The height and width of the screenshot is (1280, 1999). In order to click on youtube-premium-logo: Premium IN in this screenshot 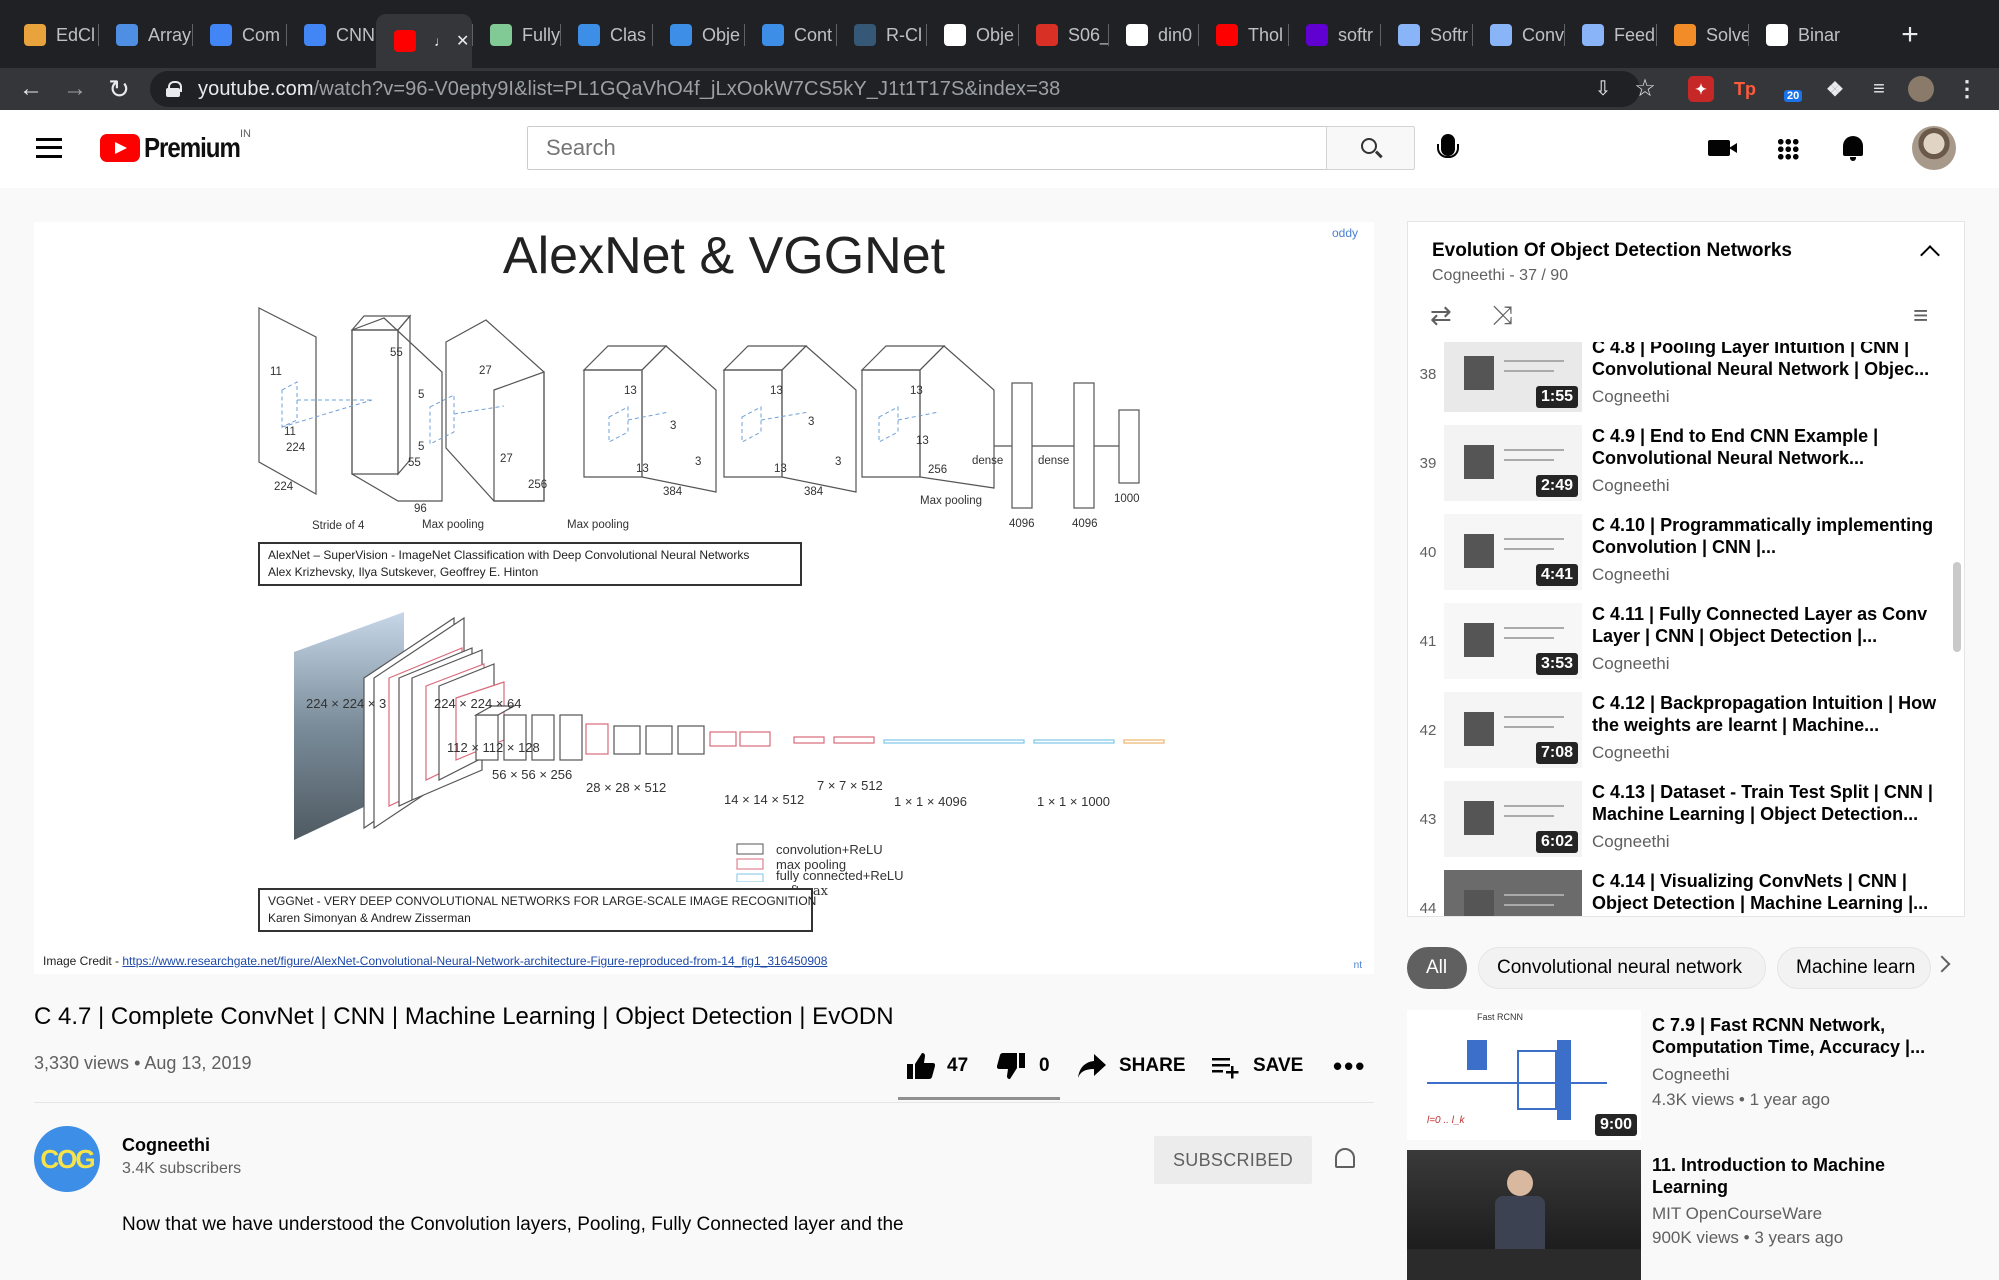, I will do `click(177, 146)`.